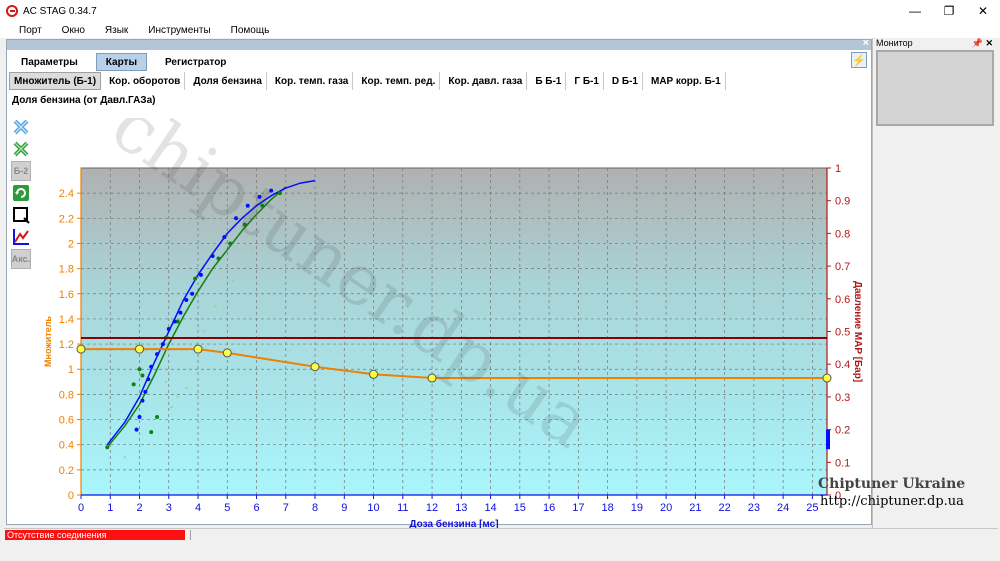  Describe the element at coordinates (842, 431) in the screenshot. I see `y-right-tick-label: 0.2` at that location.